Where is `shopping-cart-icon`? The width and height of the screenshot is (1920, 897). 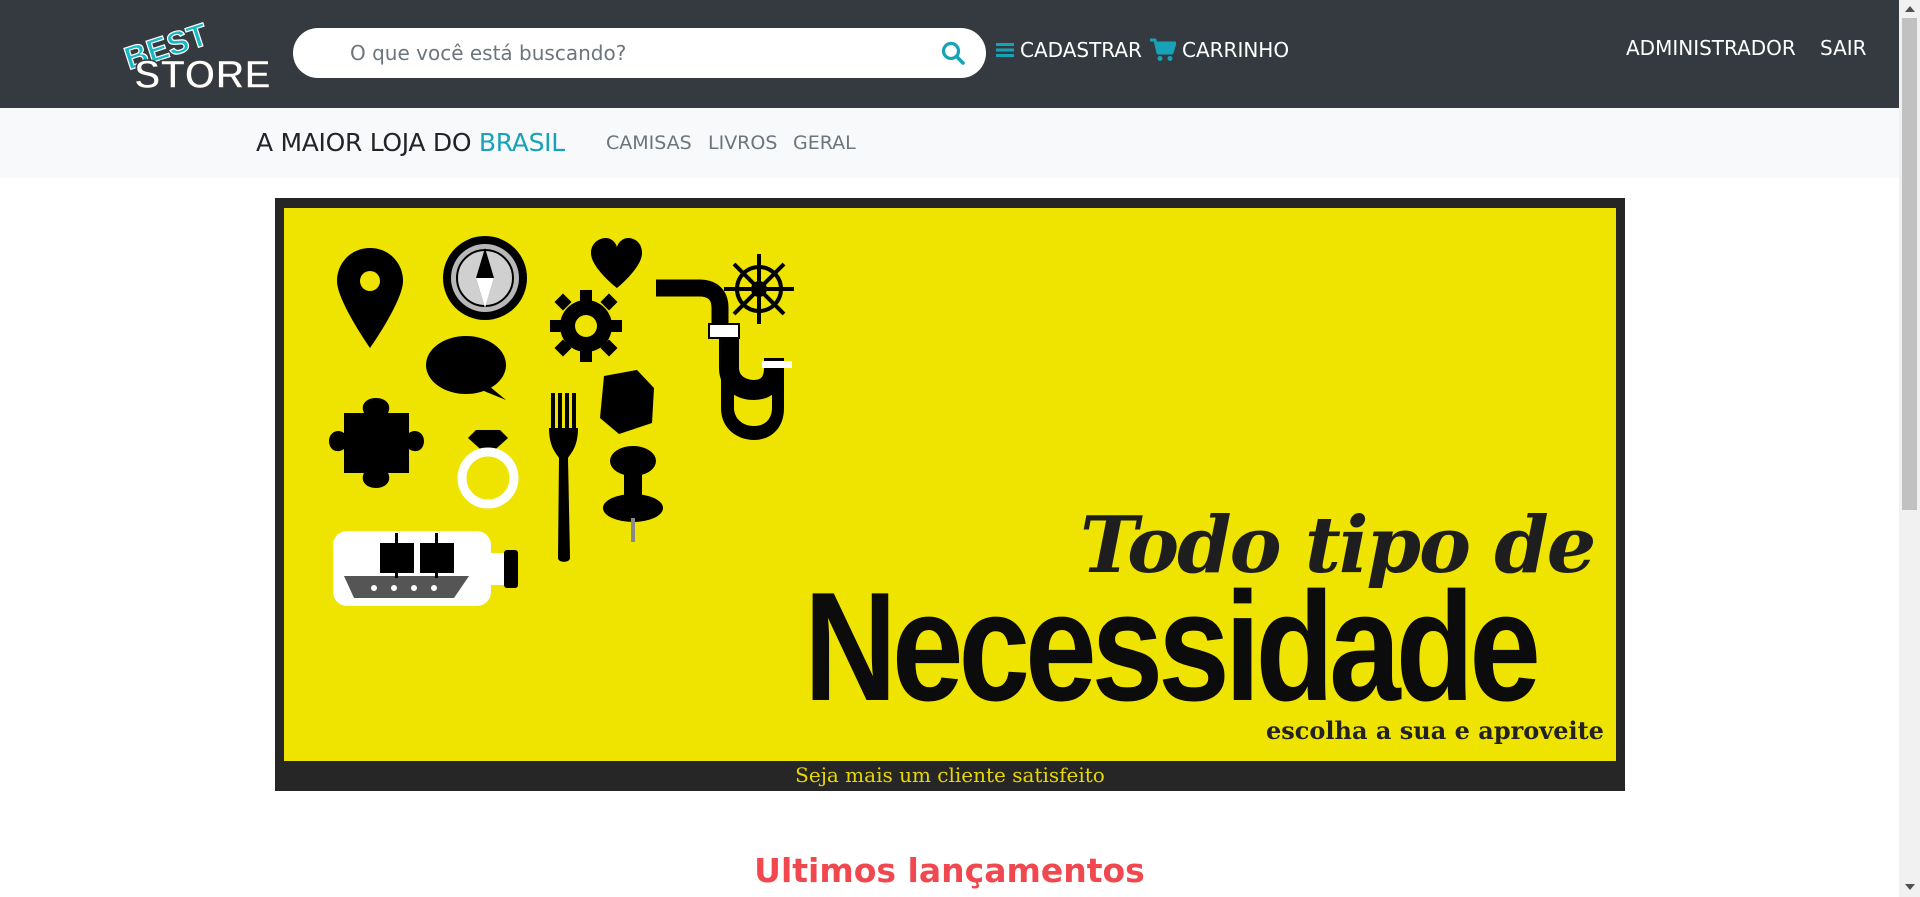 shopping-cart-icon is located at coordinates (1163, 49).